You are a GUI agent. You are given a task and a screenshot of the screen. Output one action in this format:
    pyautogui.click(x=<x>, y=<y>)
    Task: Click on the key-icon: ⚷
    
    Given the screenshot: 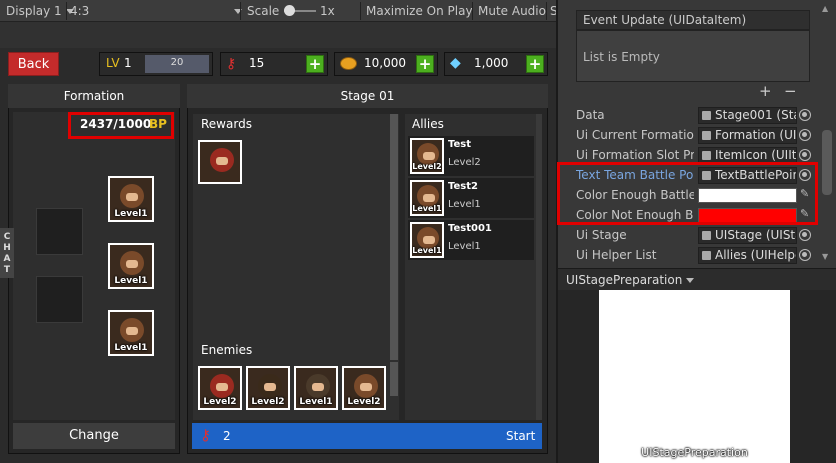 What is the action you would take?
    pyautogui.click(x=205, y=435)
    